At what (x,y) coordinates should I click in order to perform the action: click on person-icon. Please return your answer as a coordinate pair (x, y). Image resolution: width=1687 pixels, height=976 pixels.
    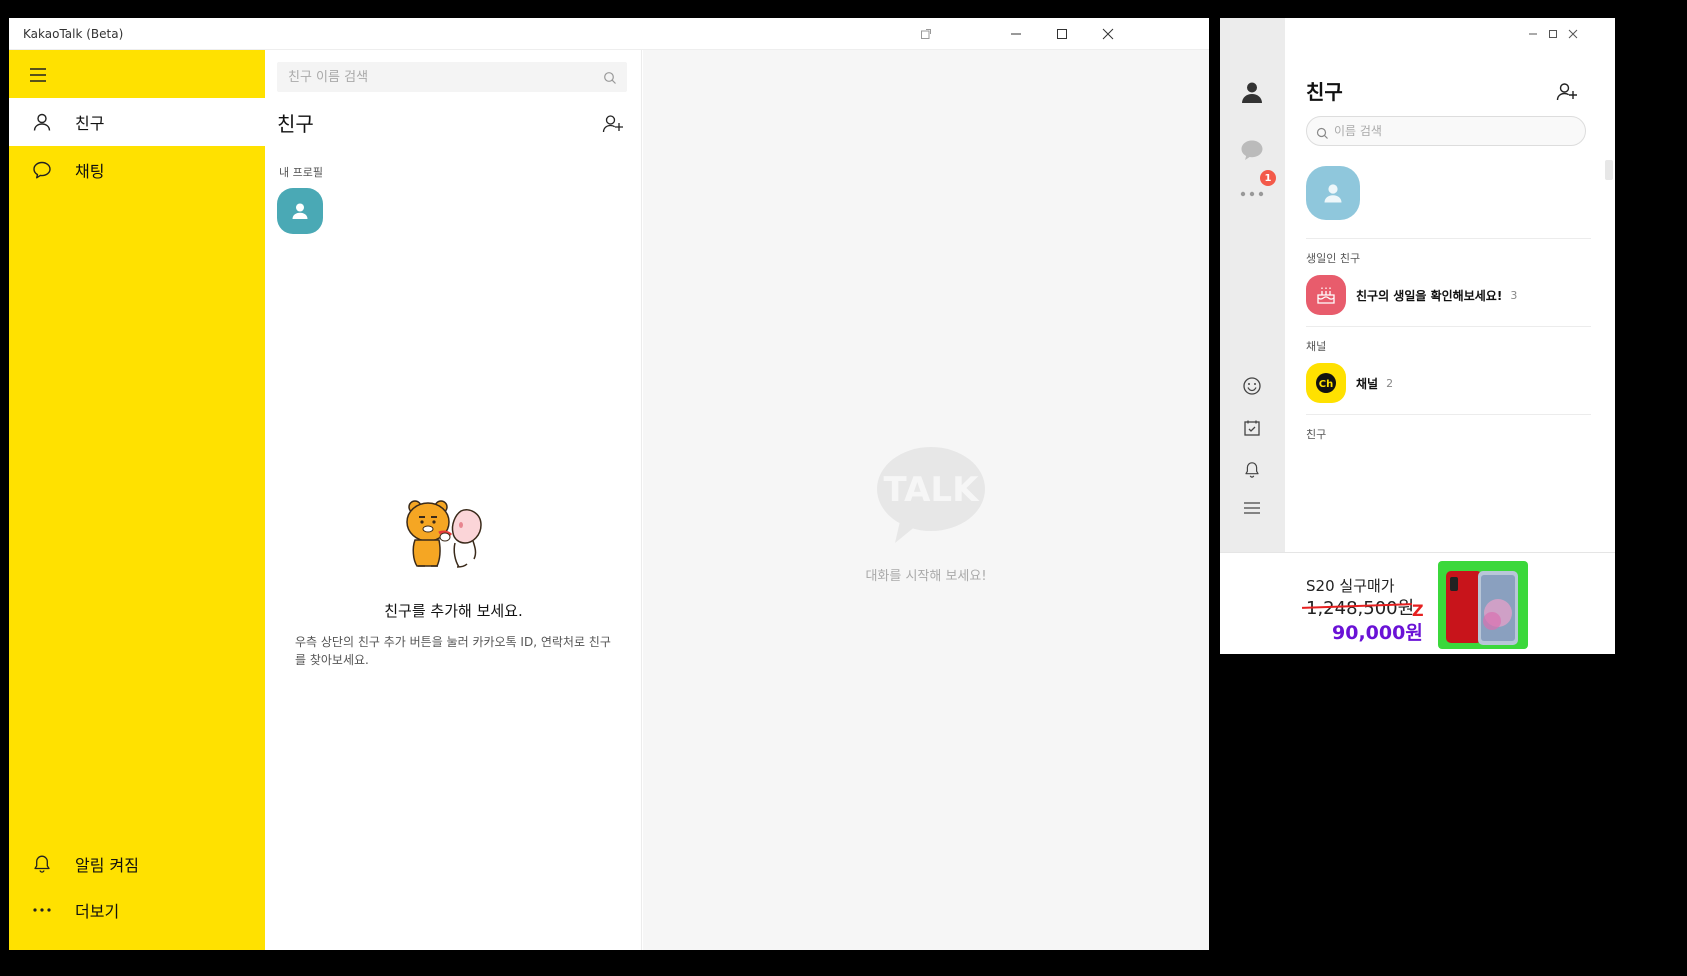
    Looking at the image, I should click on (42, 122).